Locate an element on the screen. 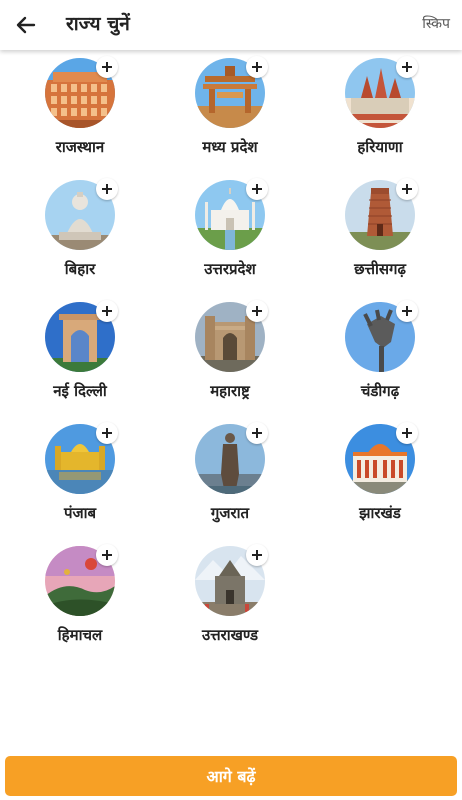  state-item-maharashtra: महाराष्ट्र is located at coordinates (230, 357).